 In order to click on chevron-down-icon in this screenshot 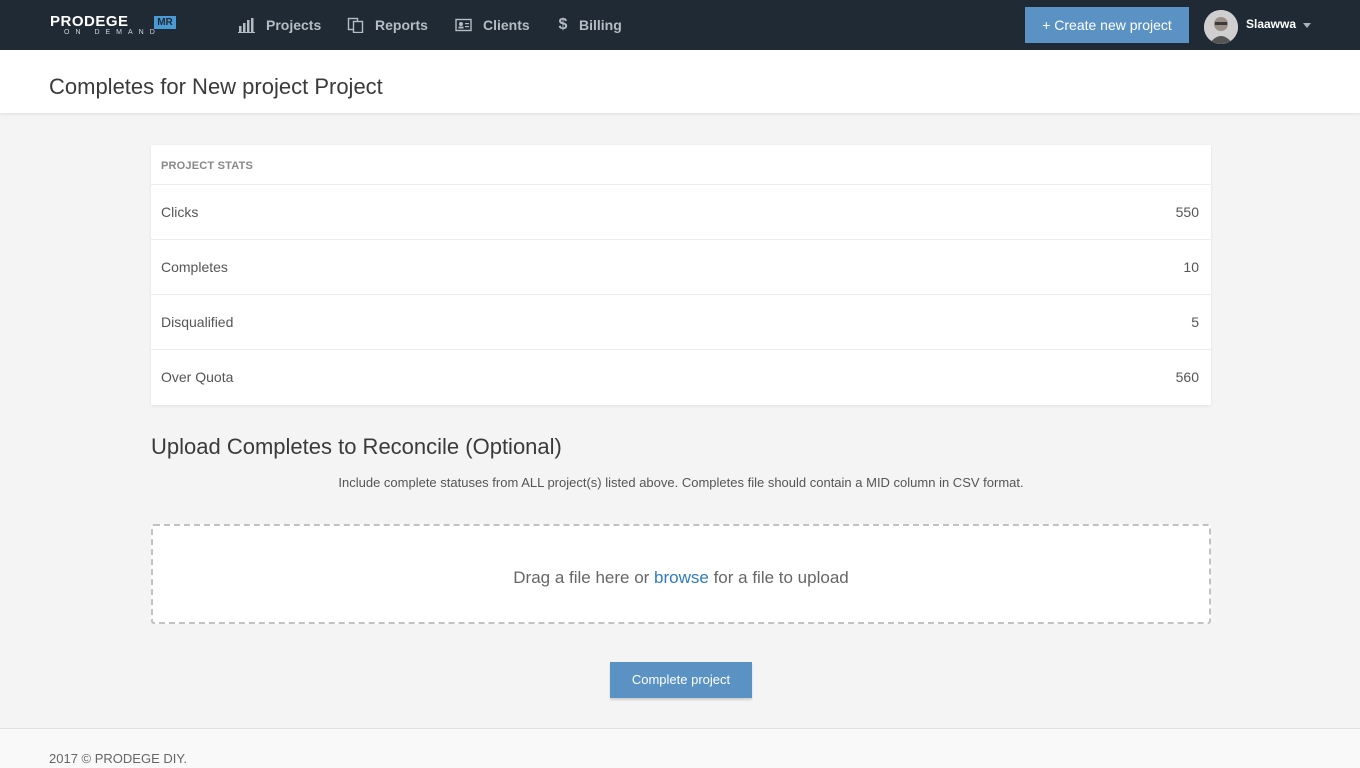, I will do `click(1307, 25)`.